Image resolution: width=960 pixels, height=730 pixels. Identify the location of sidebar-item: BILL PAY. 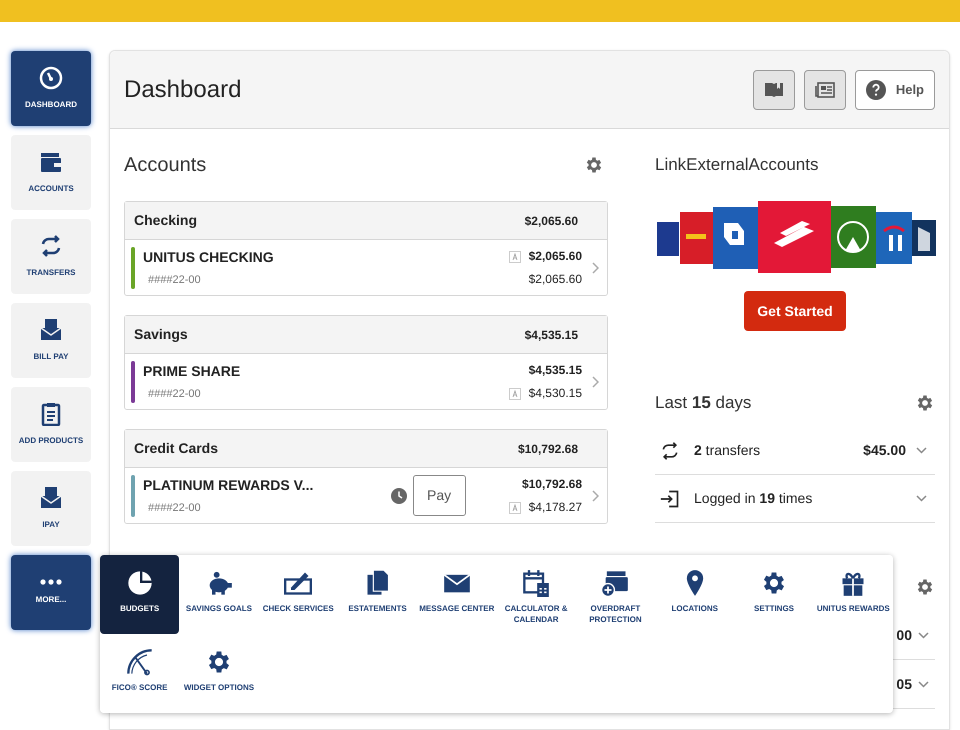
(51, 340).